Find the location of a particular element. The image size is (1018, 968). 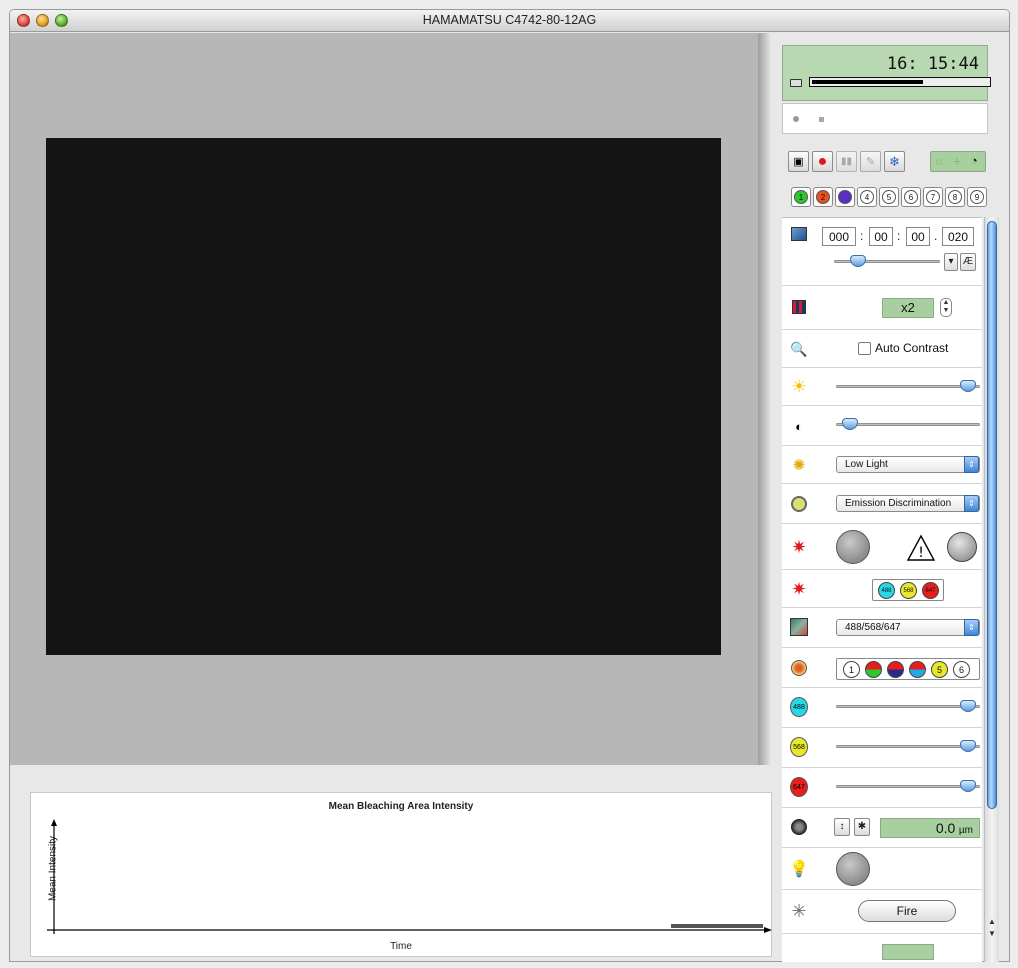

auto-contrast-checkbox is located at coordinates (864, 348).